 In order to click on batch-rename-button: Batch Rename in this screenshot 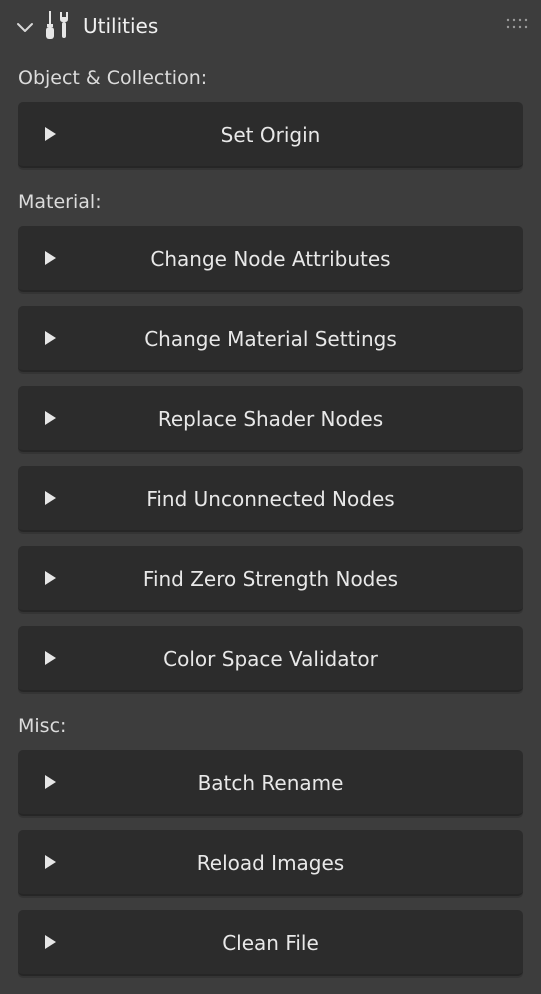, I will do `click(270, 783)`.